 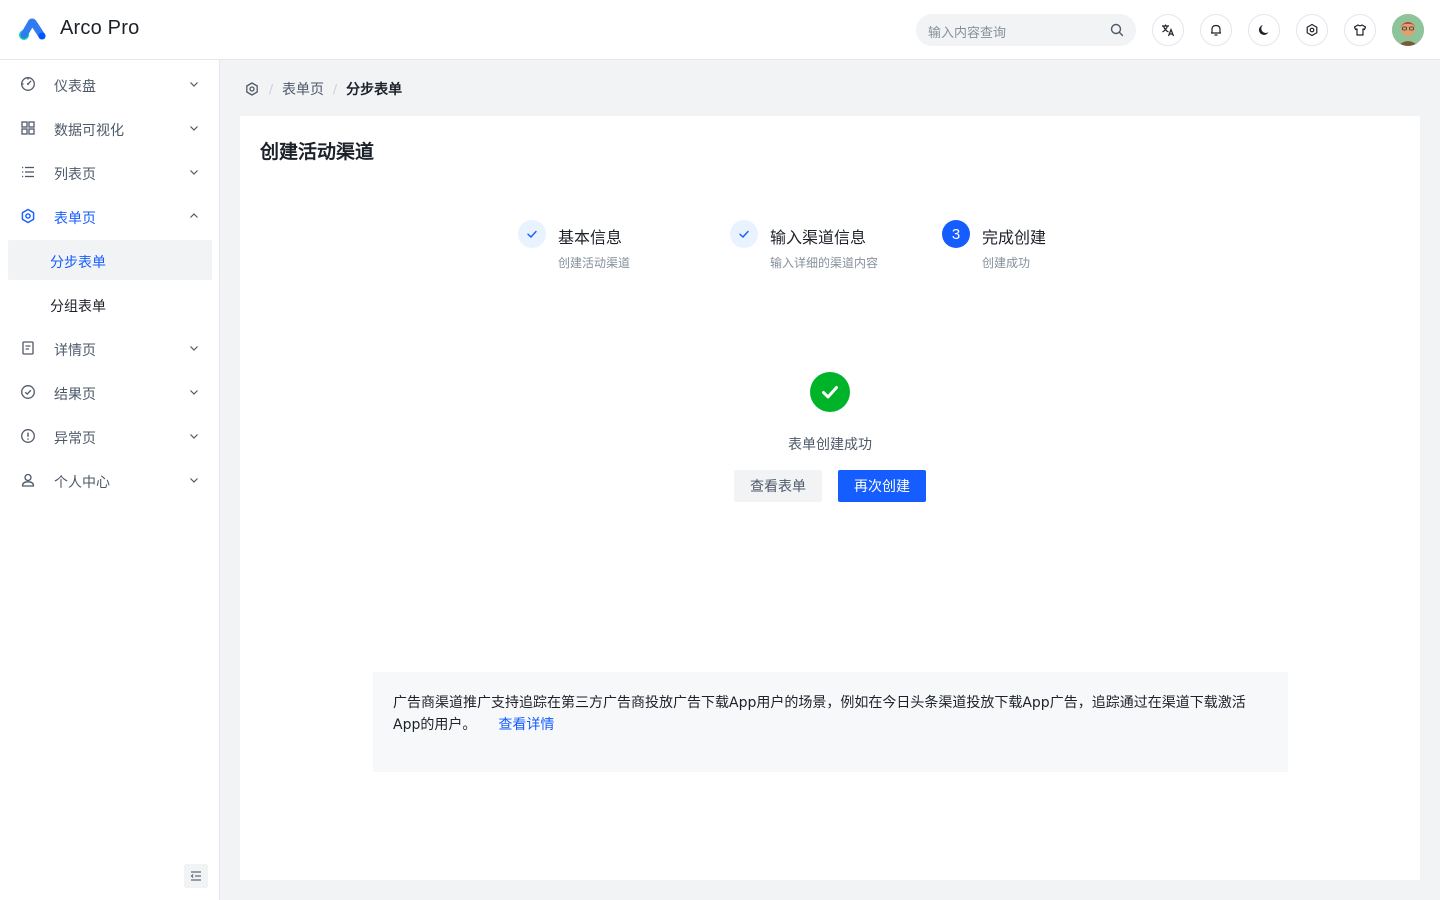 I want to click on sidebar-item-label: 详情页, so click(x=75, y=351).